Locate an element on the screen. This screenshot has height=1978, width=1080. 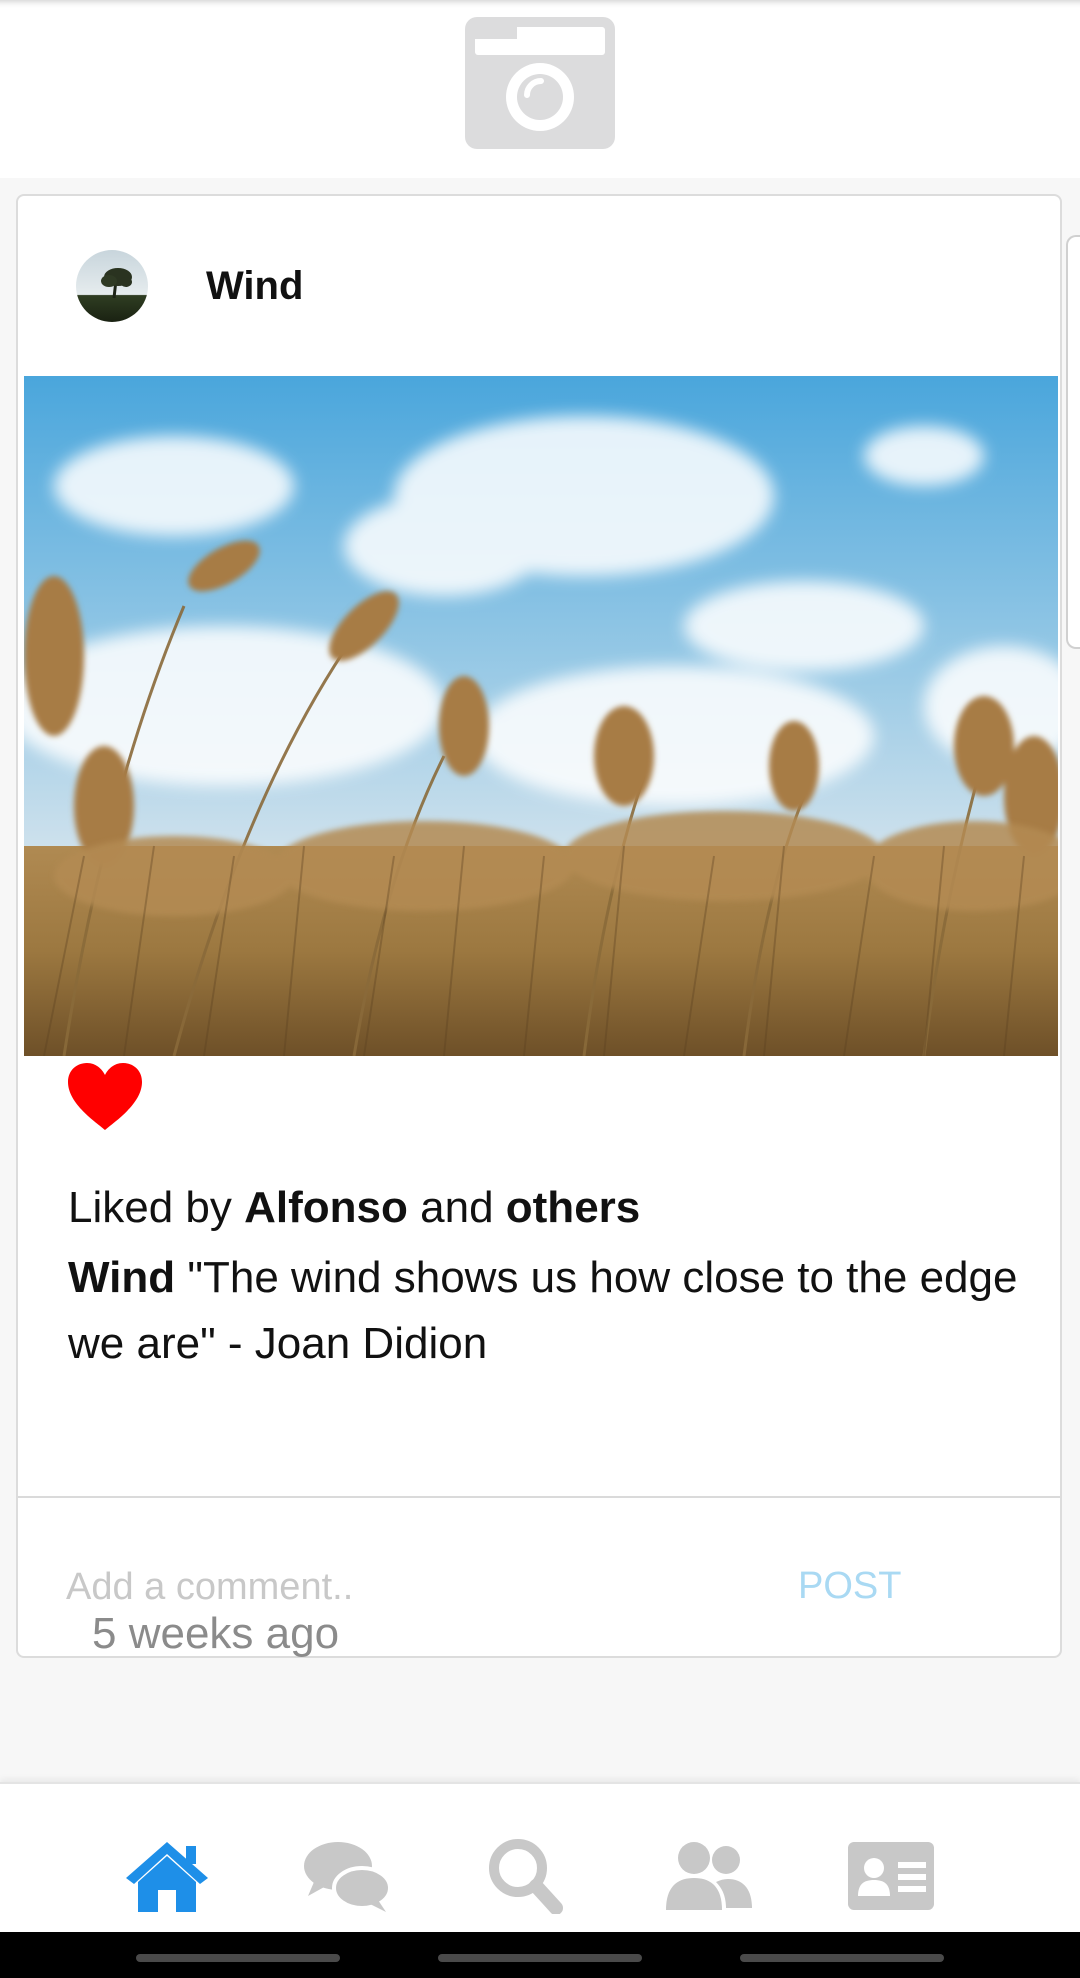
likes-prefix: Liked by is located at coordinates (150, 1207).